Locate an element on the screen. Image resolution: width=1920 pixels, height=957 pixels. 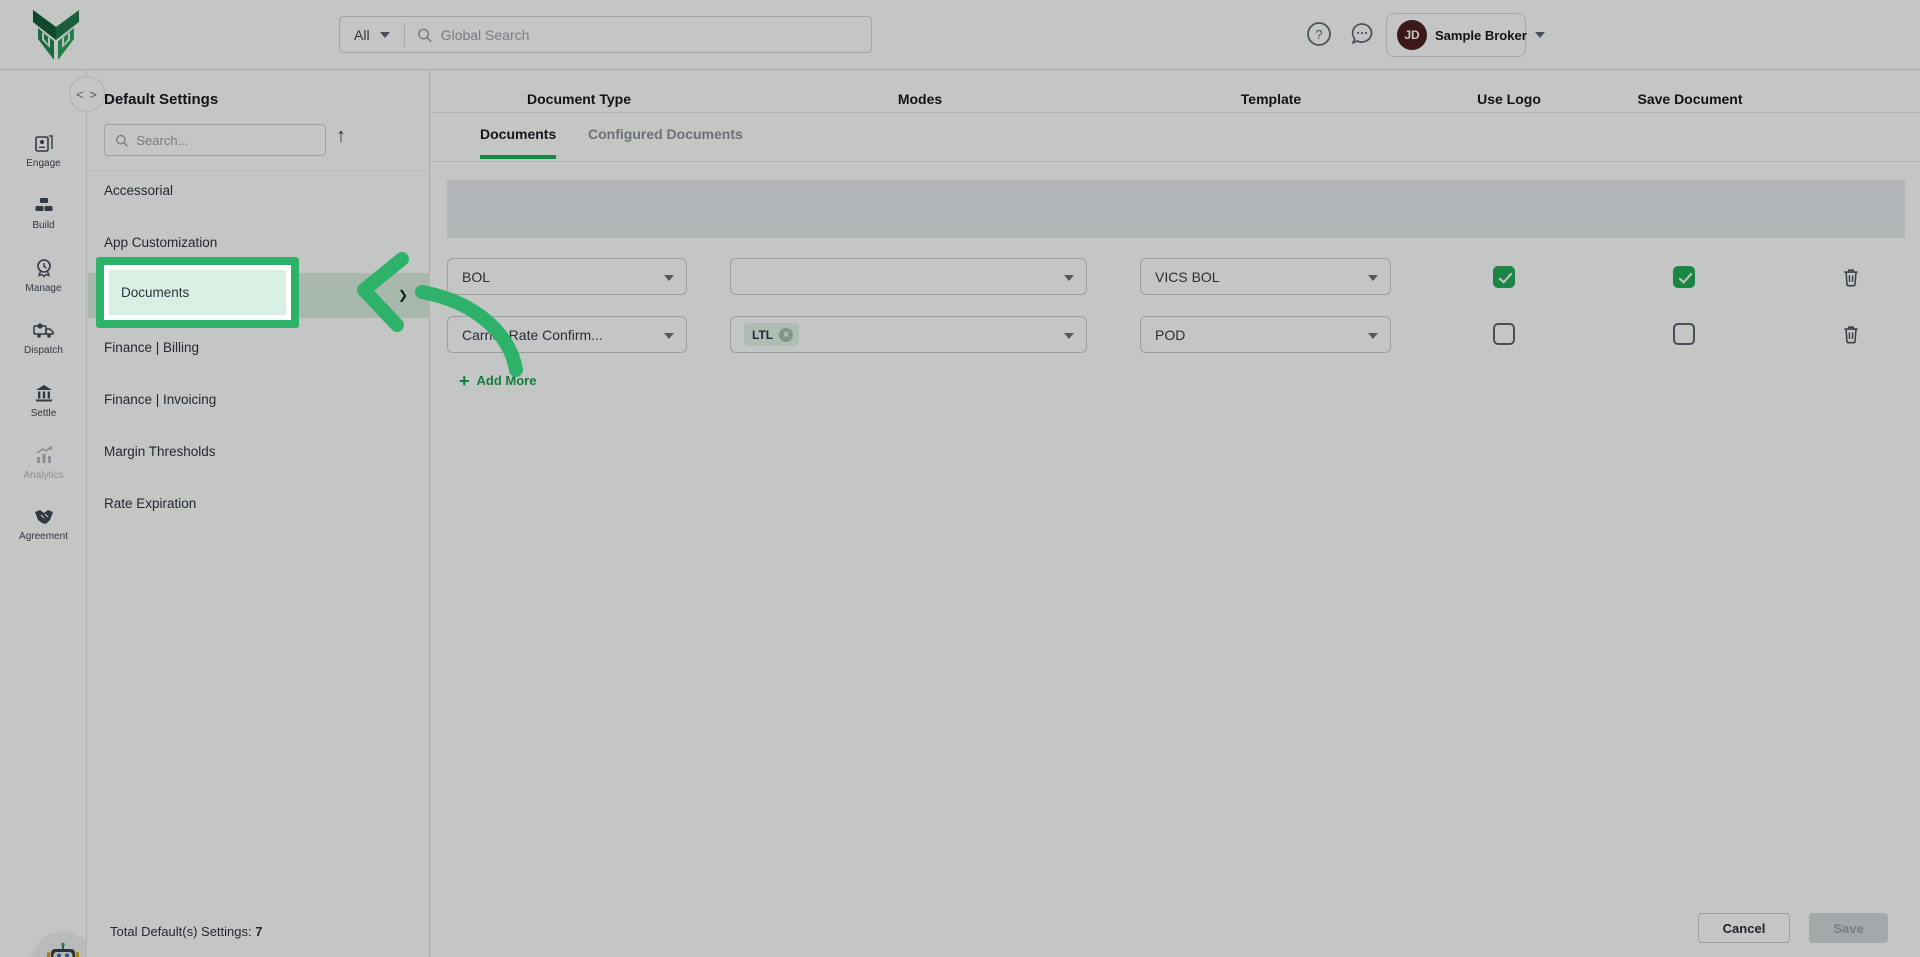
tour-highlight-label: Documents is located at coordinates (197, 292).